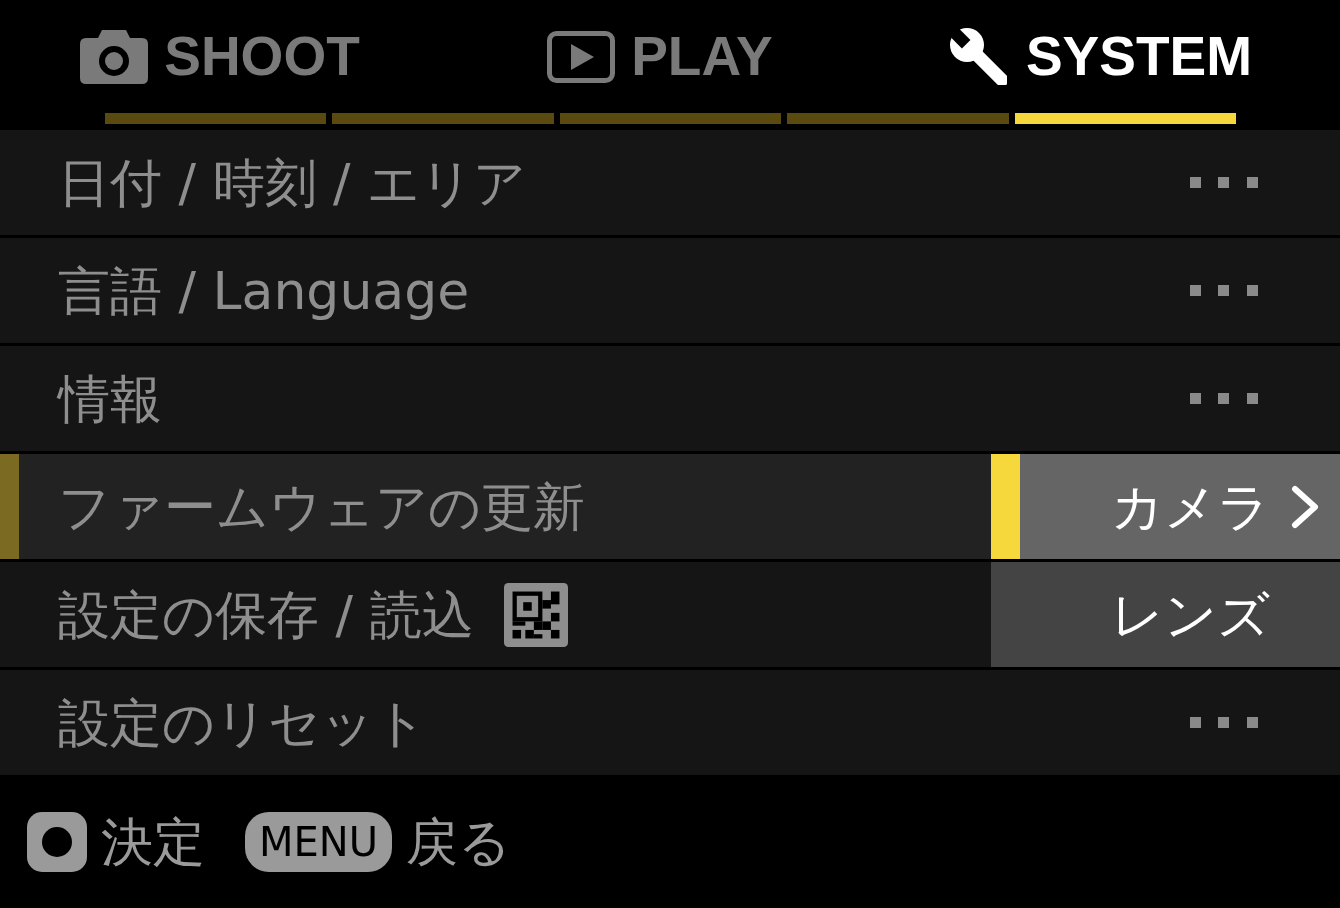 This screenshot has height=908, width=1340. Describe the element at coordinates (114, 56) in the screenshot. I see `camera-icon` at that location.